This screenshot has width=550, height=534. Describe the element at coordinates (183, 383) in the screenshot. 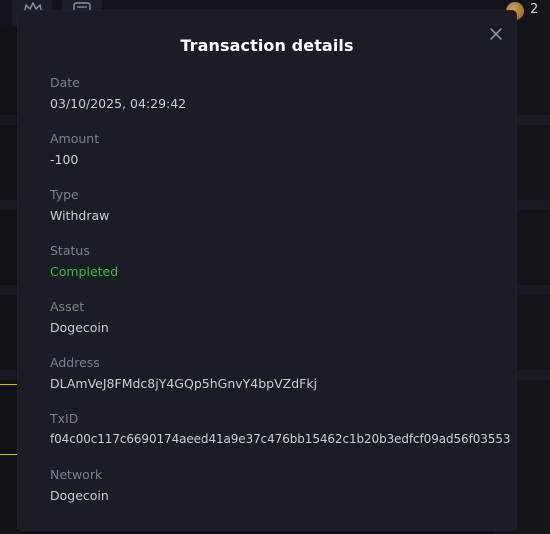

I see `address-value: DLAmVeJ8FMdc8jY4GQp5hGnvY4bpVZdFkj` at that location.